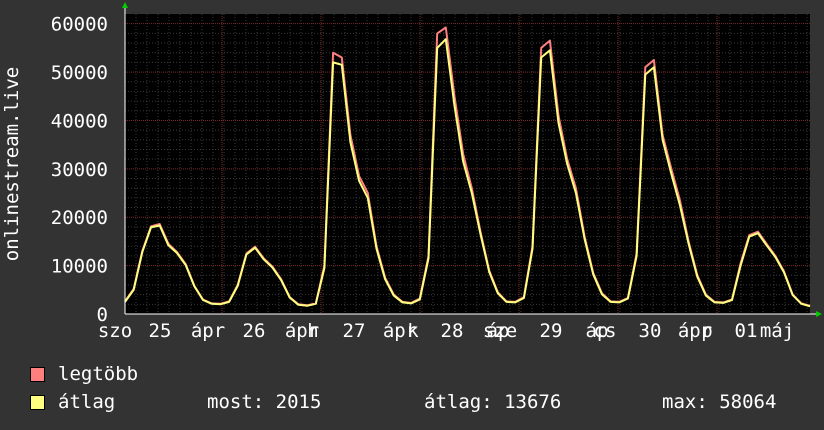 Image resolution: width=824 pixels, height=430 pixels. I want to click on x-tick-label: 28, so click(452, 331).